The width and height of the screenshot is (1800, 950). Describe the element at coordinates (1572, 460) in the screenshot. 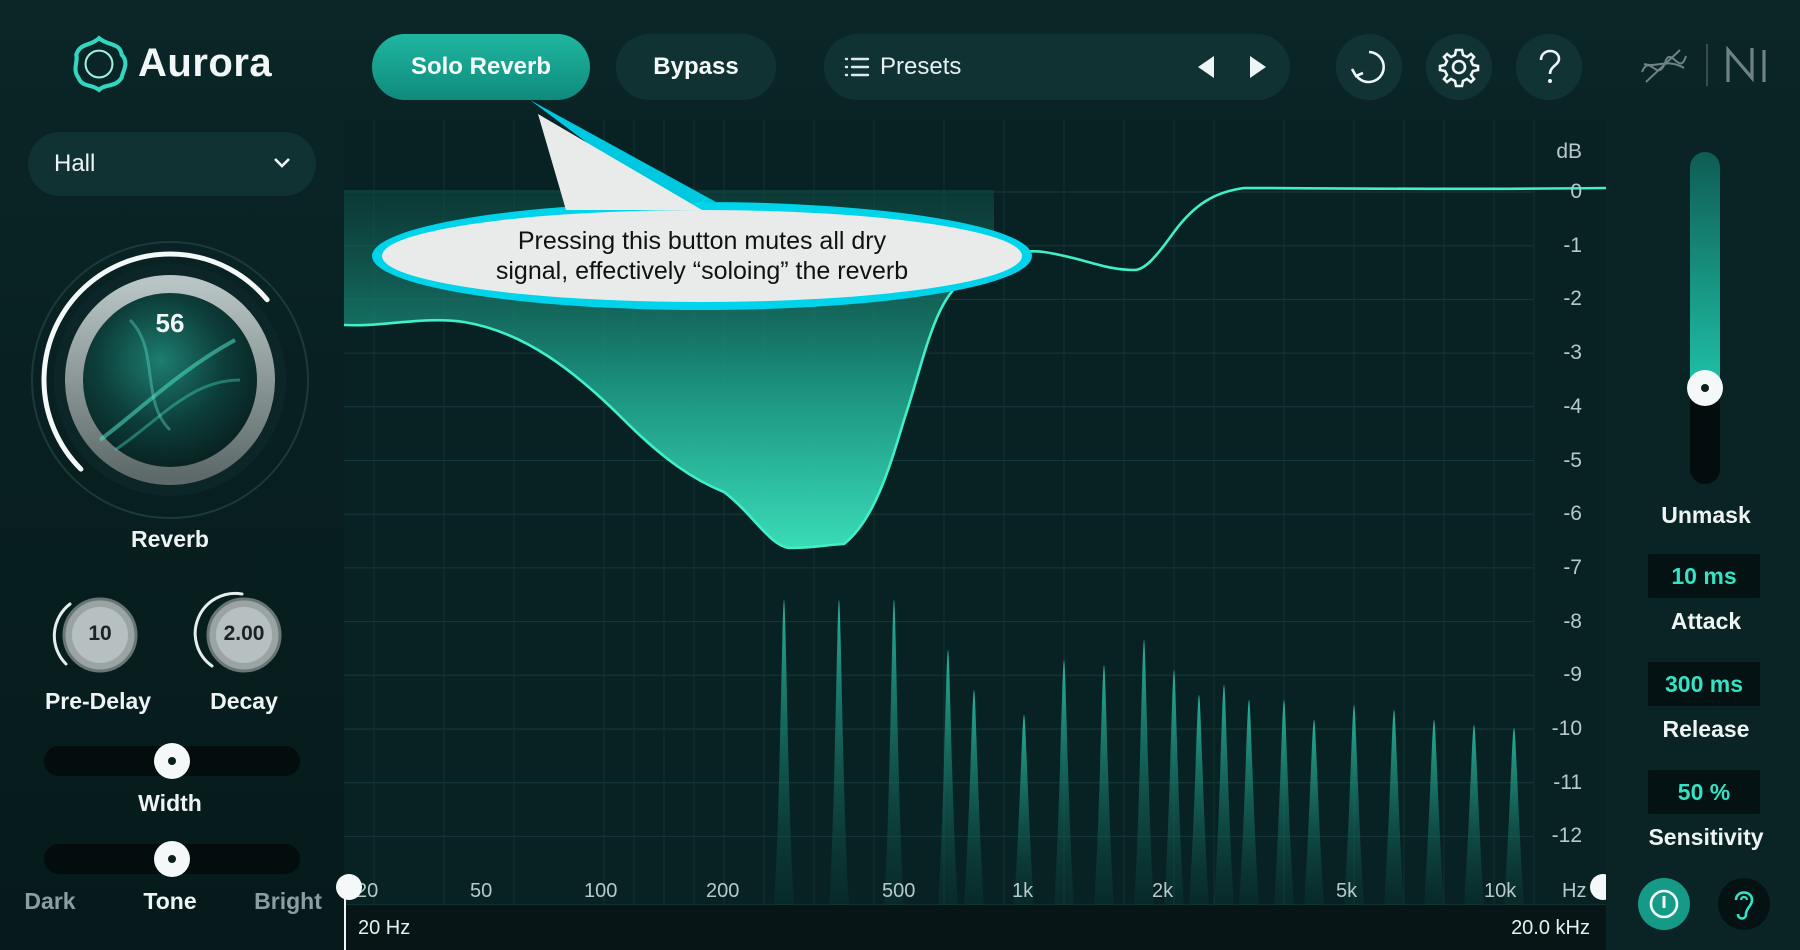

I see `db-tick-label: -5` at that location.